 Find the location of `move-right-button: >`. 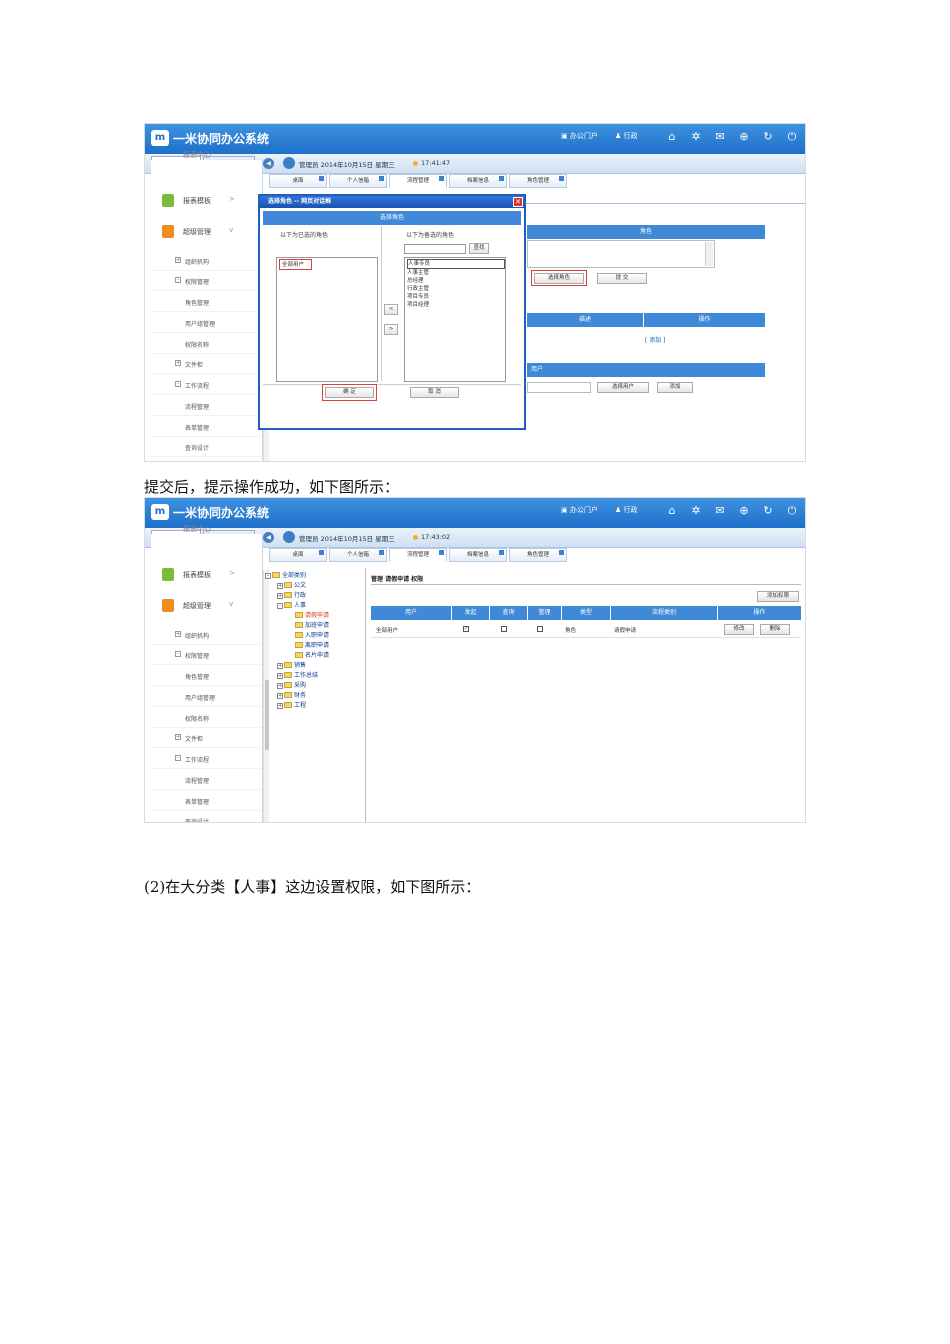

move-right-button: > is located at coordinates (391, 329).